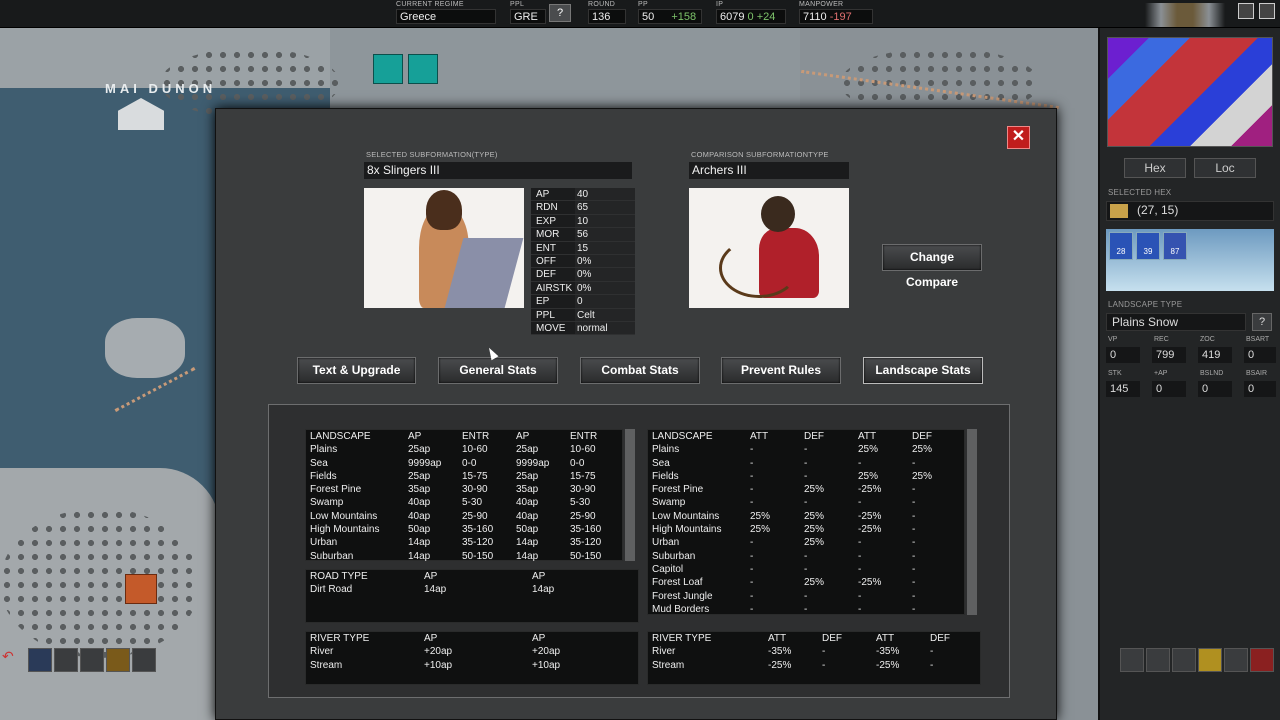  What do you see at coordinates (419, 556) in the screenshot?
I see `table-cell: 14ap` at bounding box center [419, 556].